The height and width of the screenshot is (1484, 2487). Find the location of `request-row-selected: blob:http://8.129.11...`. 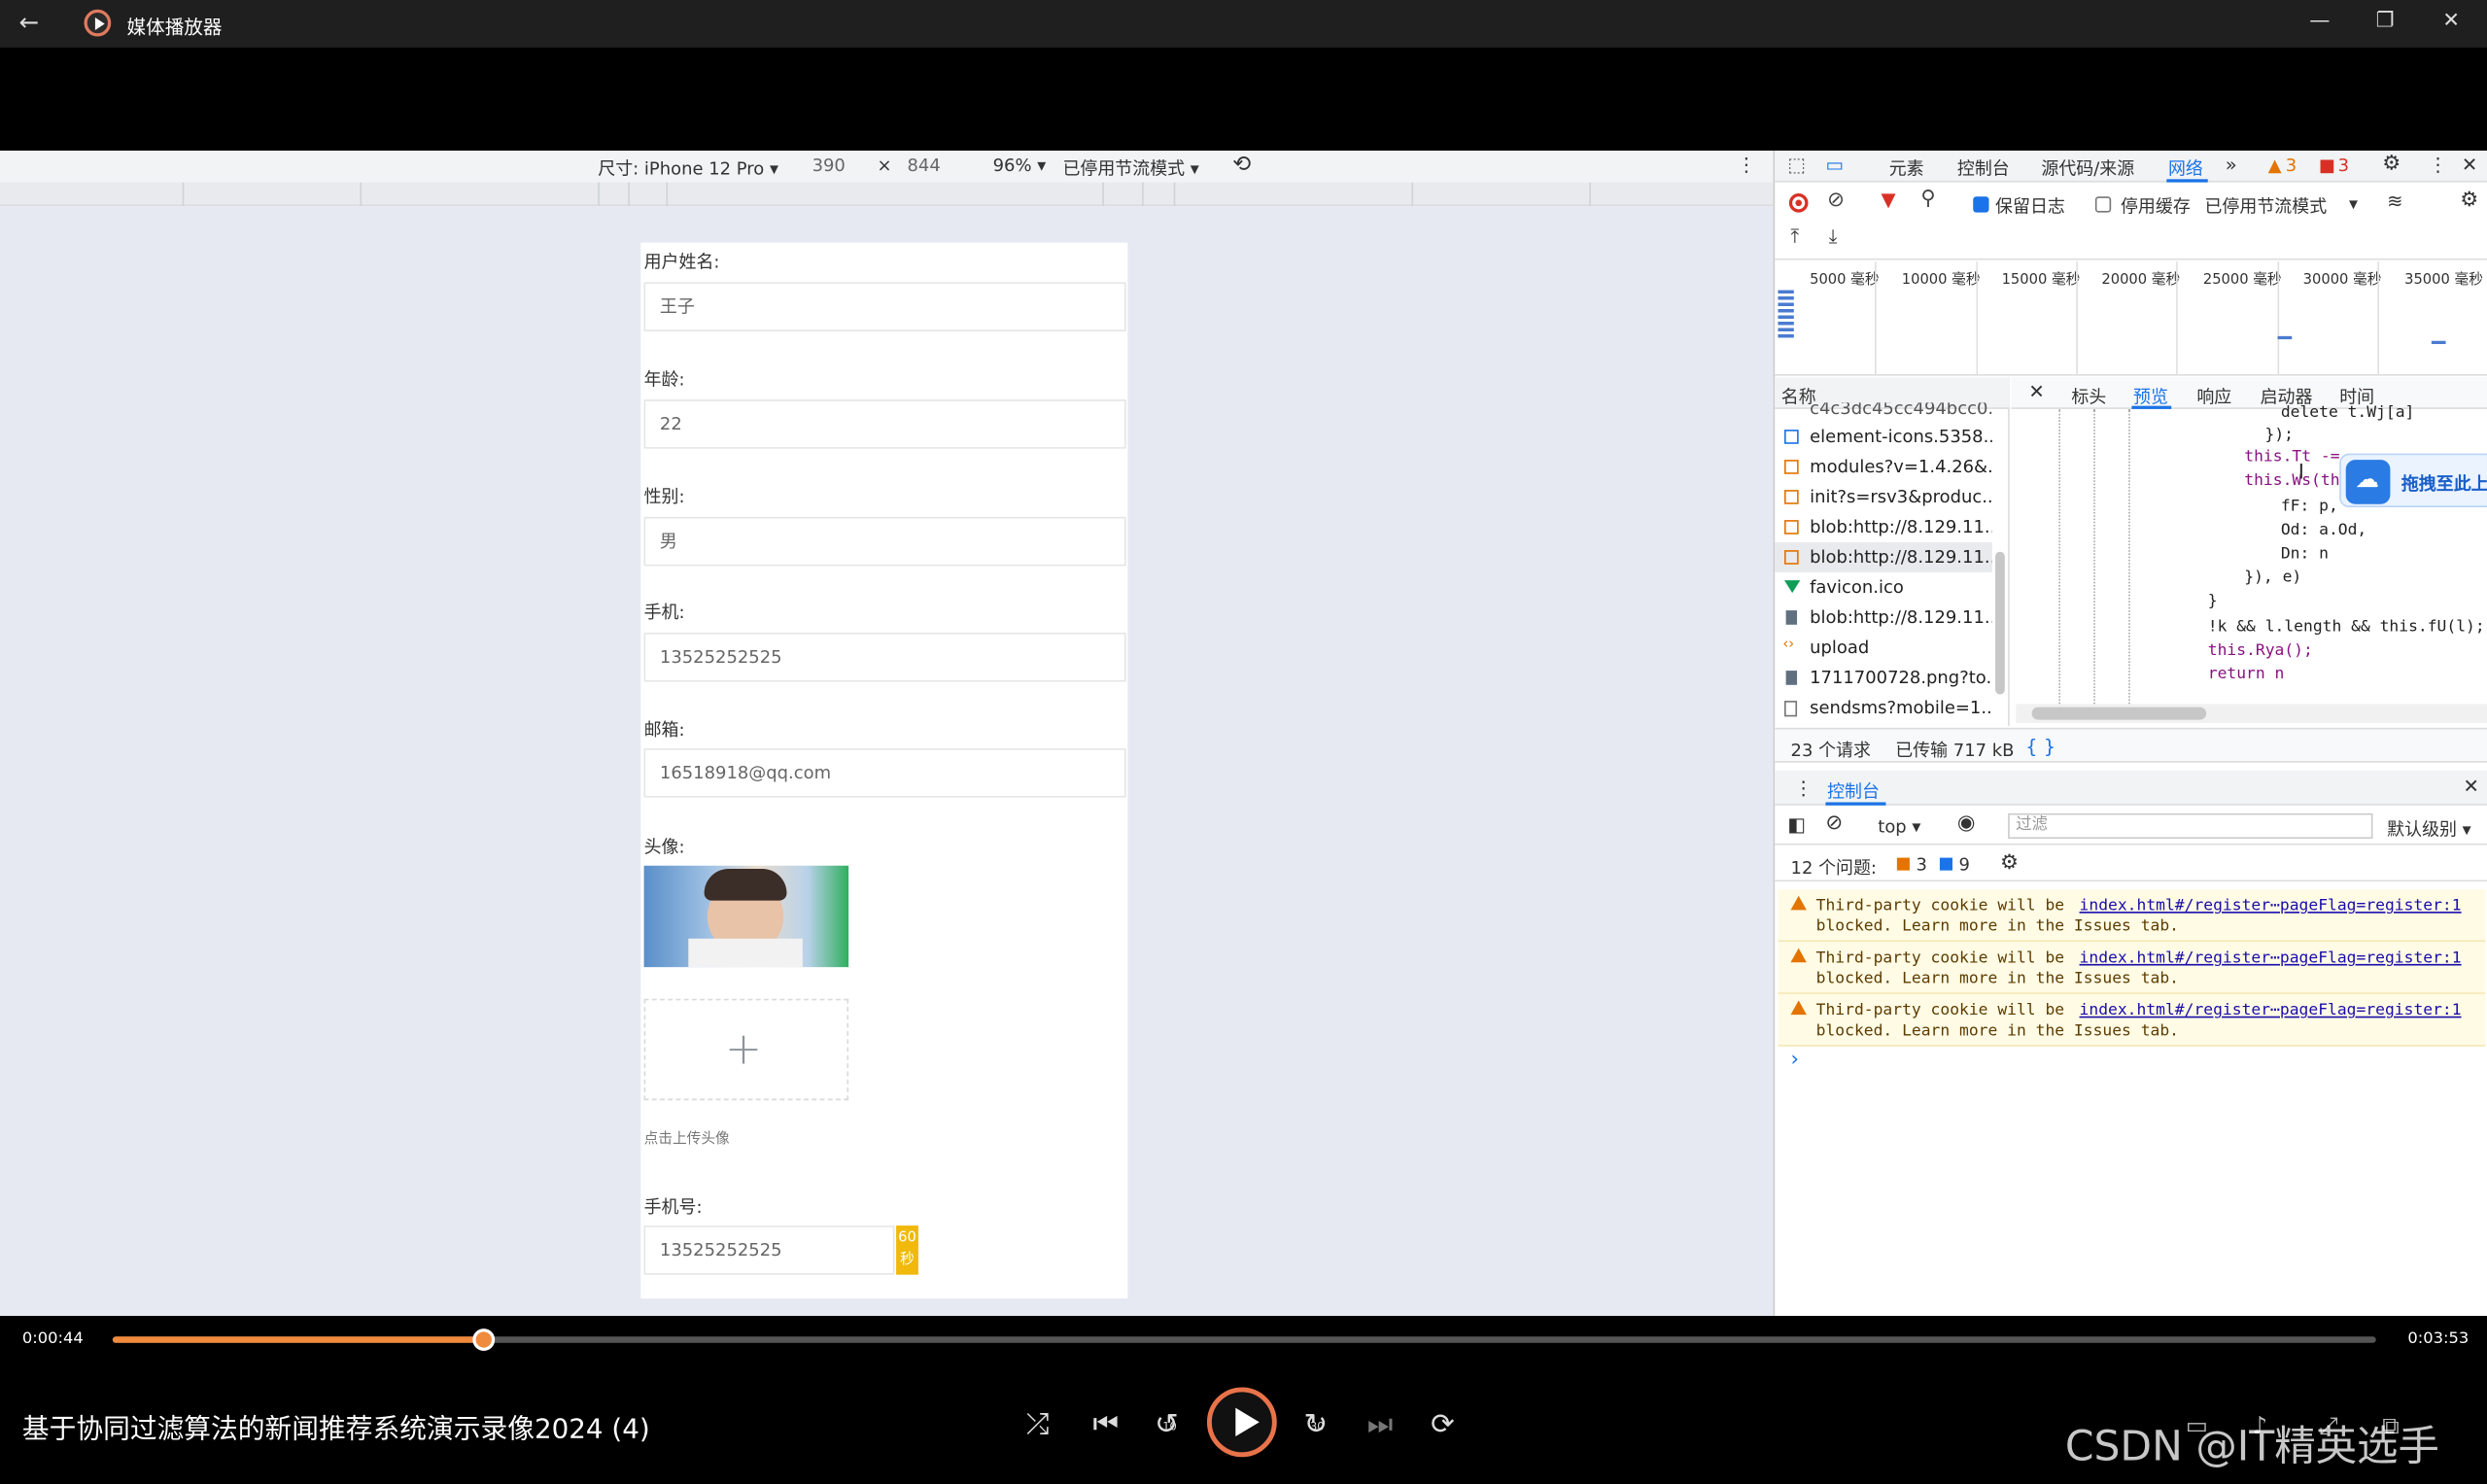

request-row-selected: blob:http://8.129.11... is located at coordinates (1883, 556).